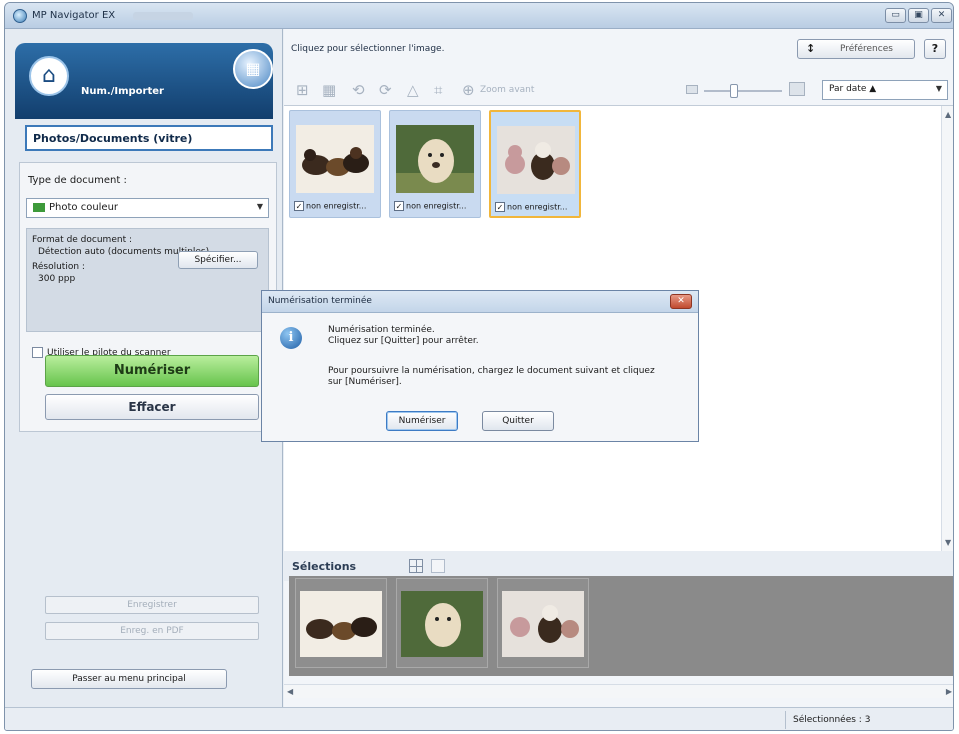  What do you see at coordinates (302, 90) in the screenshot?
I see `view-thumb-icon: ⊞` at bounding box center [302, 90].